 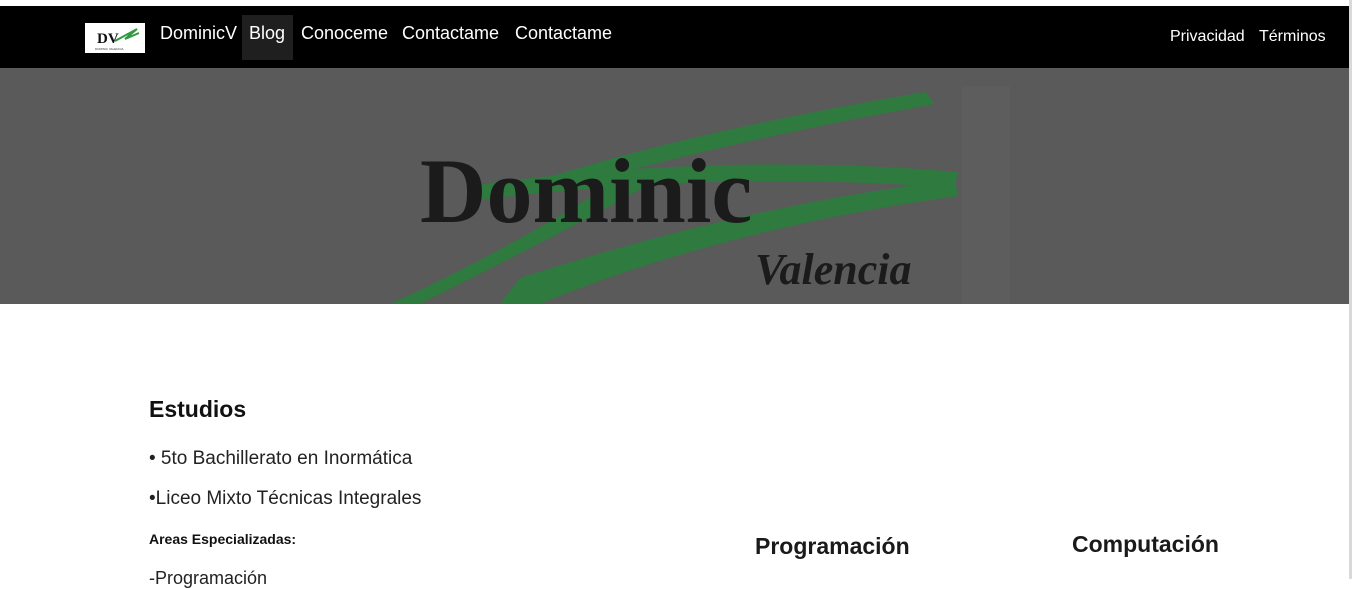 I want to click on computacion-heading: Computación, so click(x=1145, y=544).